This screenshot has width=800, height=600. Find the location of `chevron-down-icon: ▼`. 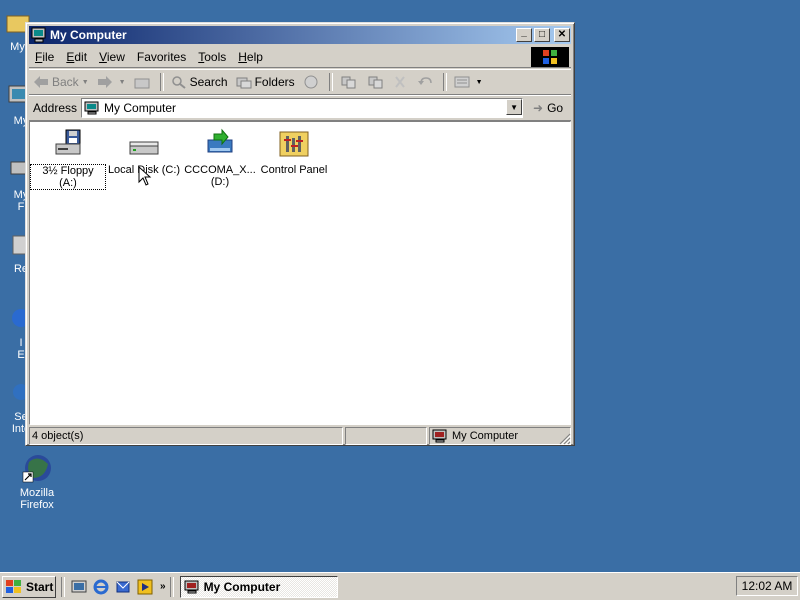

chevron-down-icon: ▼ is located at coordinates (514, 107).